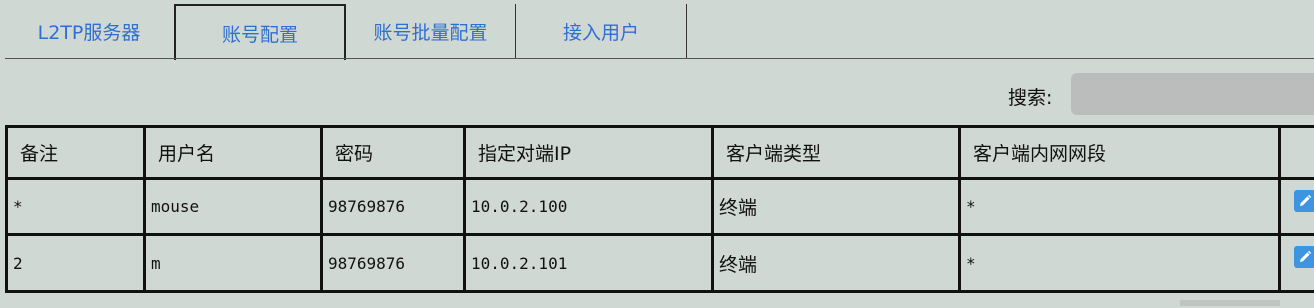  What do you see at coordinates (18, 263) in the screenshot?
I see `table-row-2-remark: 2` at bounding box center [18, 263].